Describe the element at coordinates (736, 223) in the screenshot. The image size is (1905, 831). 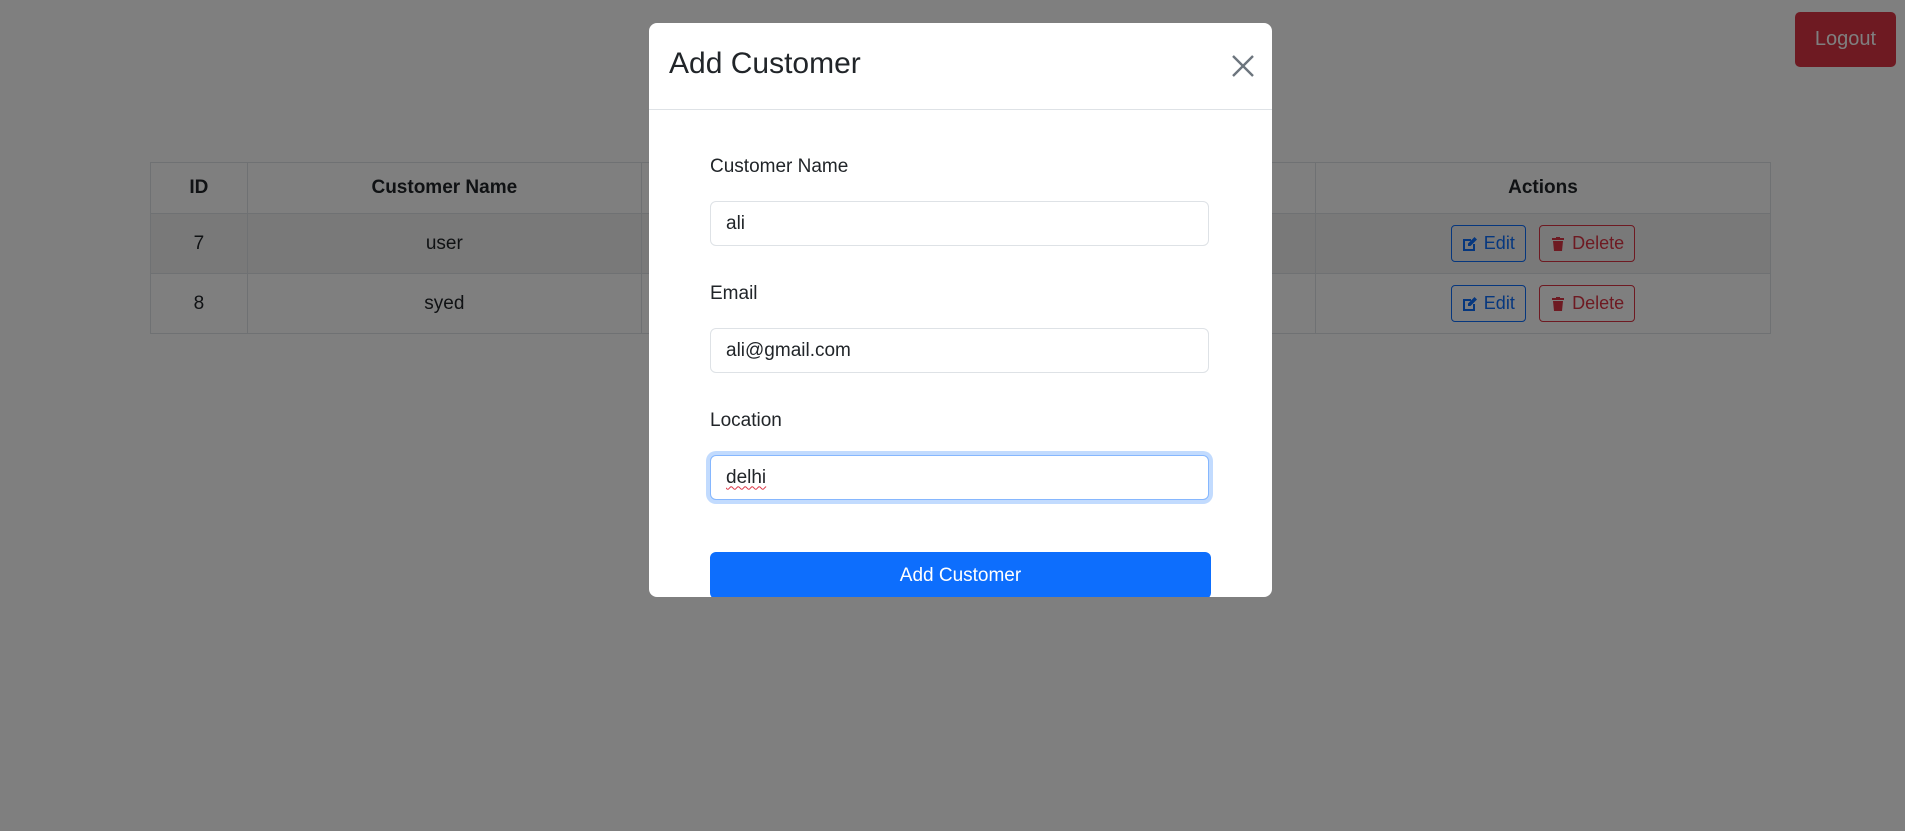
I see `customer-name-value: ali` at that location.